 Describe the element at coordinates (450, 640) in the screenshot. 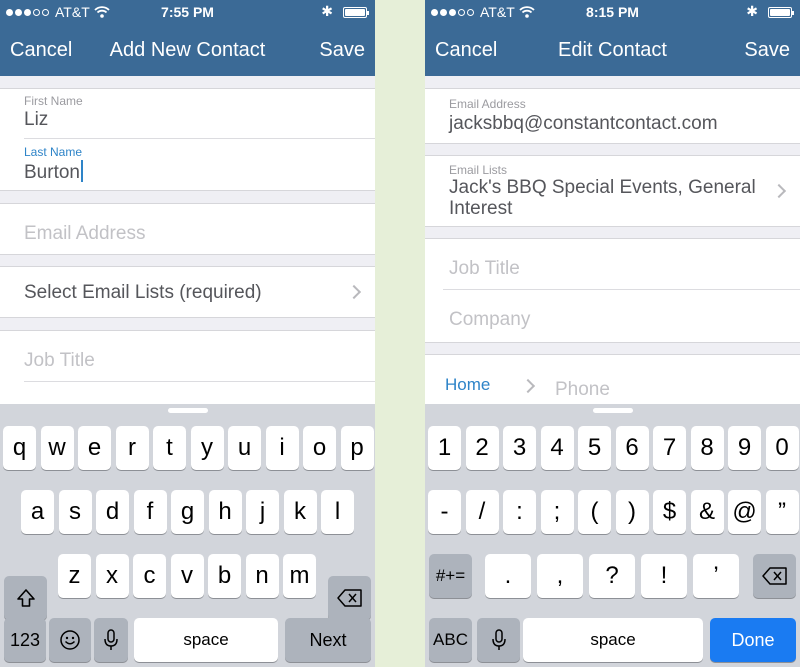

I see `abc-key: ABC` at that location.